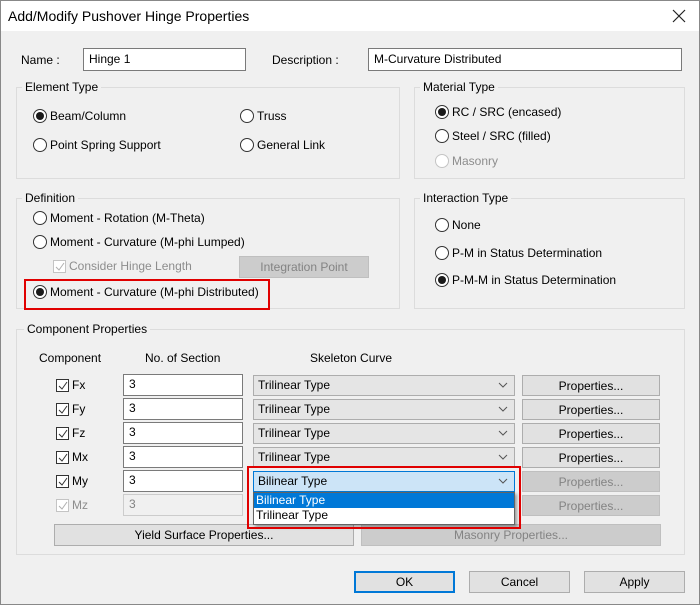  I want to click on material-type-title: Material Type, so click(459, 87).